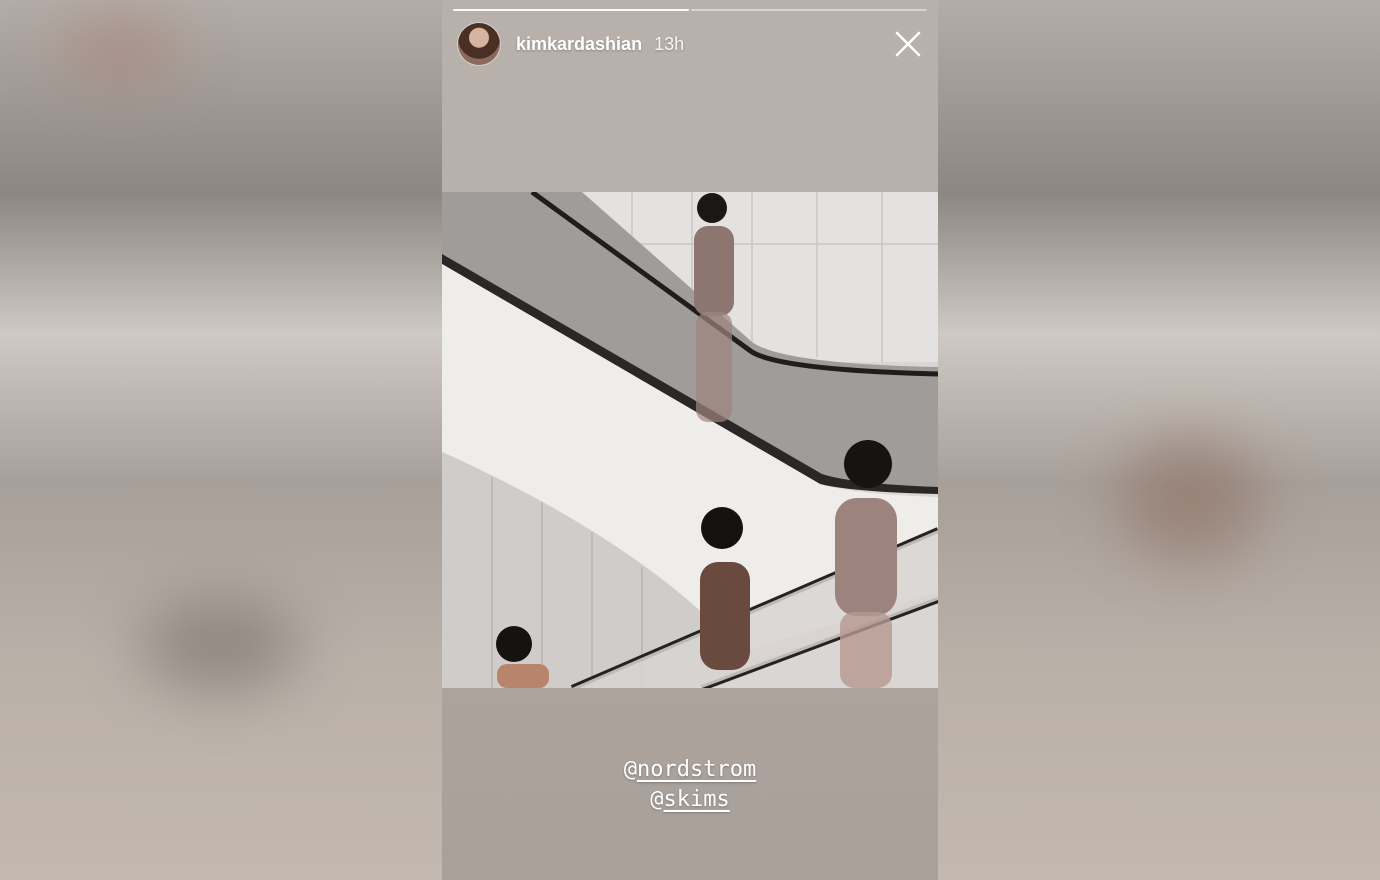 Image resolution: width=1380 pixels, height=880 pixels. What do you see at coordinates (725, 588) in the screenshot?
I see `model-figure` at bounding box center [725, 588].